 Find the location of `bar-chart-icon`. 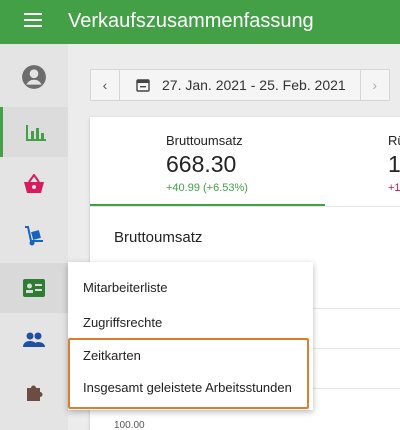

bar-chart-icon is located at coordinates (35, 133).